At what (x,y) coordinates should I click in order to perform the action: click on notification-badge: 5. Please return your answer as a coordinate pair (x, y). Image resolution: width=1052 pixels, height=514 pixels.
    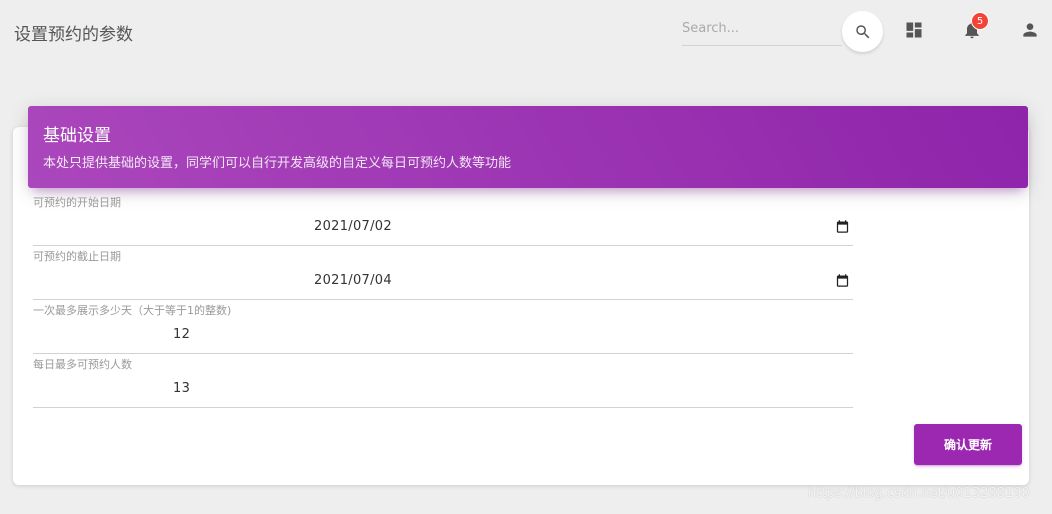
    Looking at the image, I should click on (980, 21).